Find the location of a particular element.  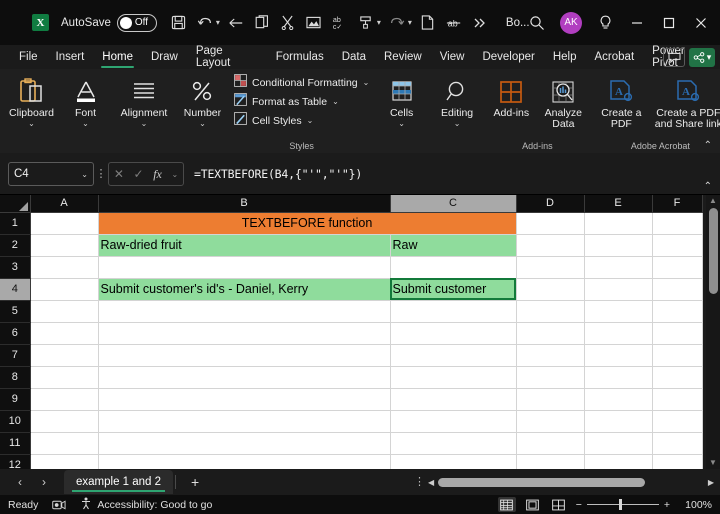

tab-acrobat: Acrobat is located at coordinates (615, 57).